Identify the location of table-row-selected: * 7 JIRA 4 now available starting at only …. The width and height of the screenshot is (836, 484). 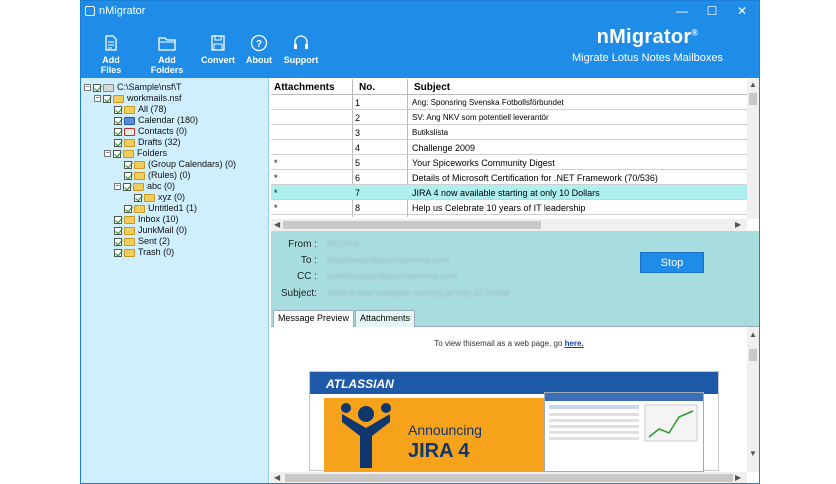
(509, 192).